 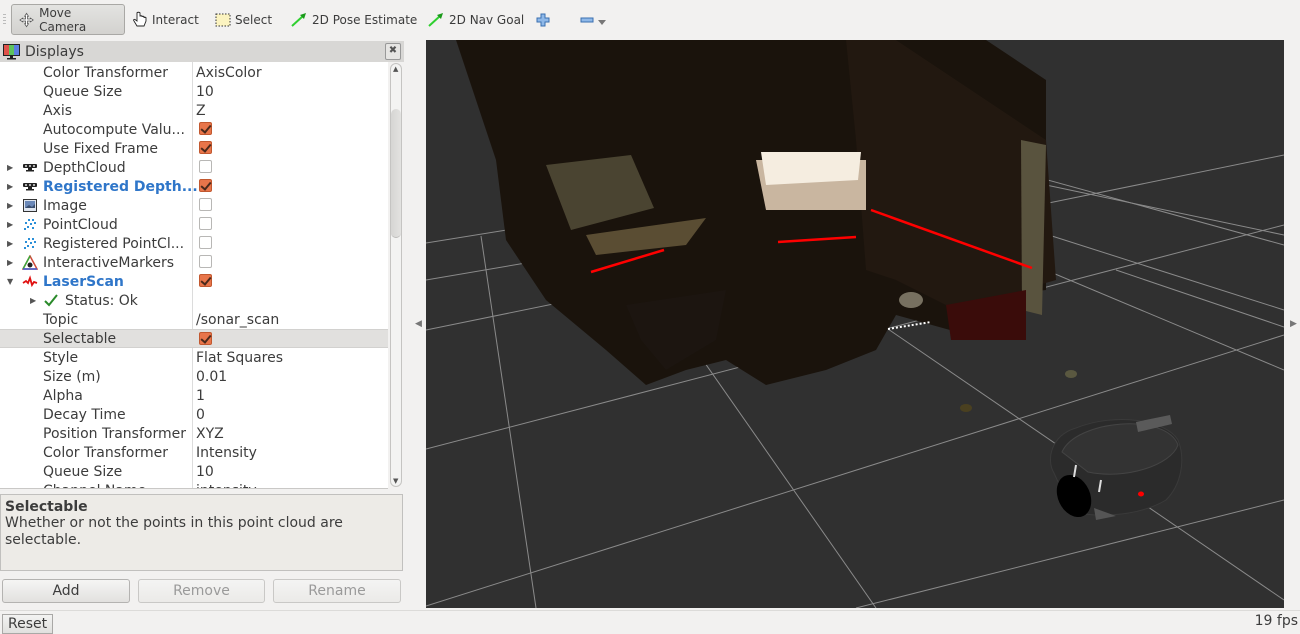 I want to click on image-icon, so click(x=30, y=205).